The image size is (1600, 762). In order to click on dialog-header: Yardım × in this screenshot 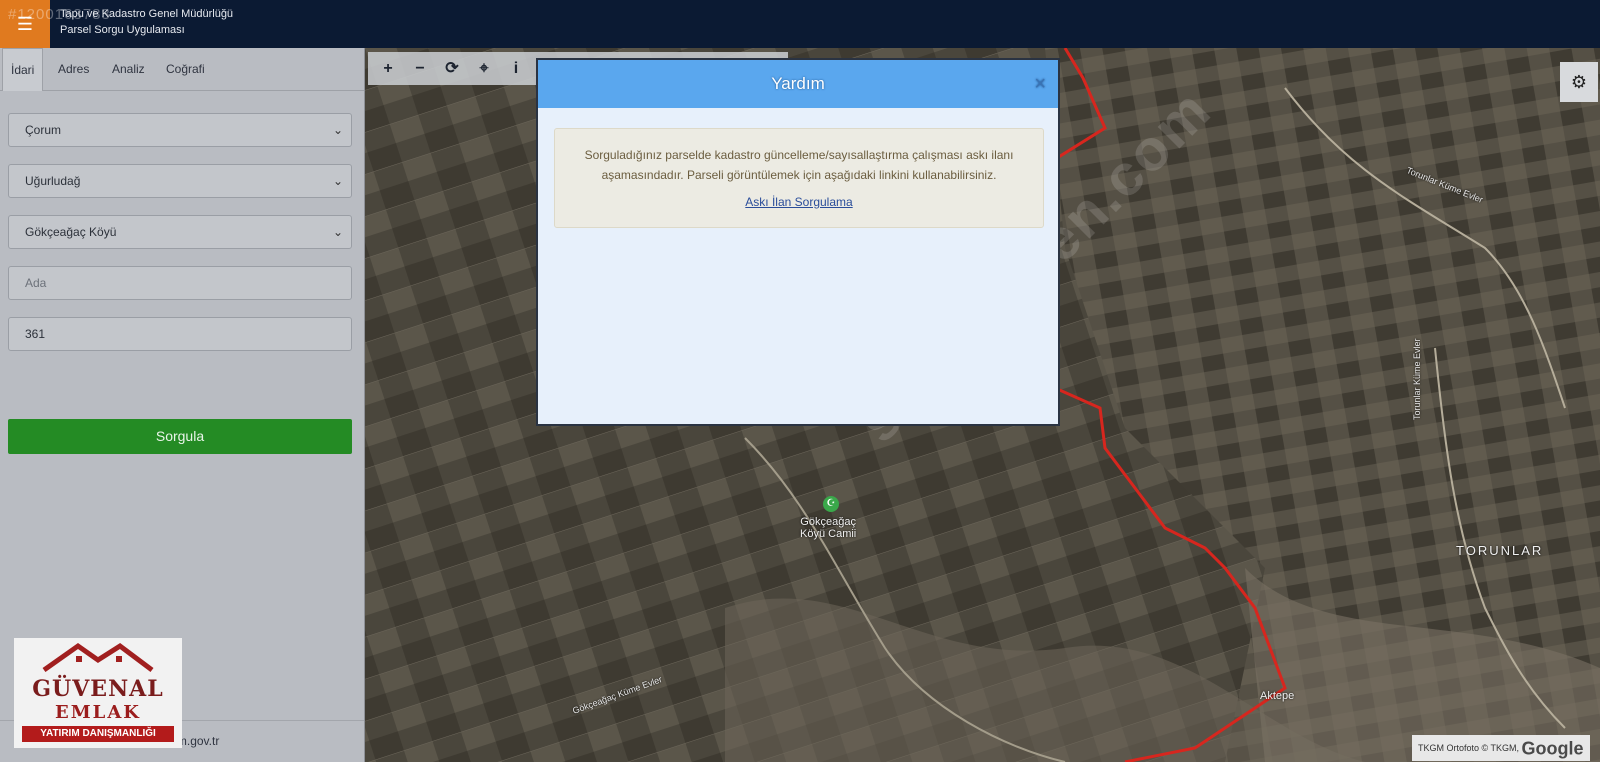, I will do `click(798, 84)`.